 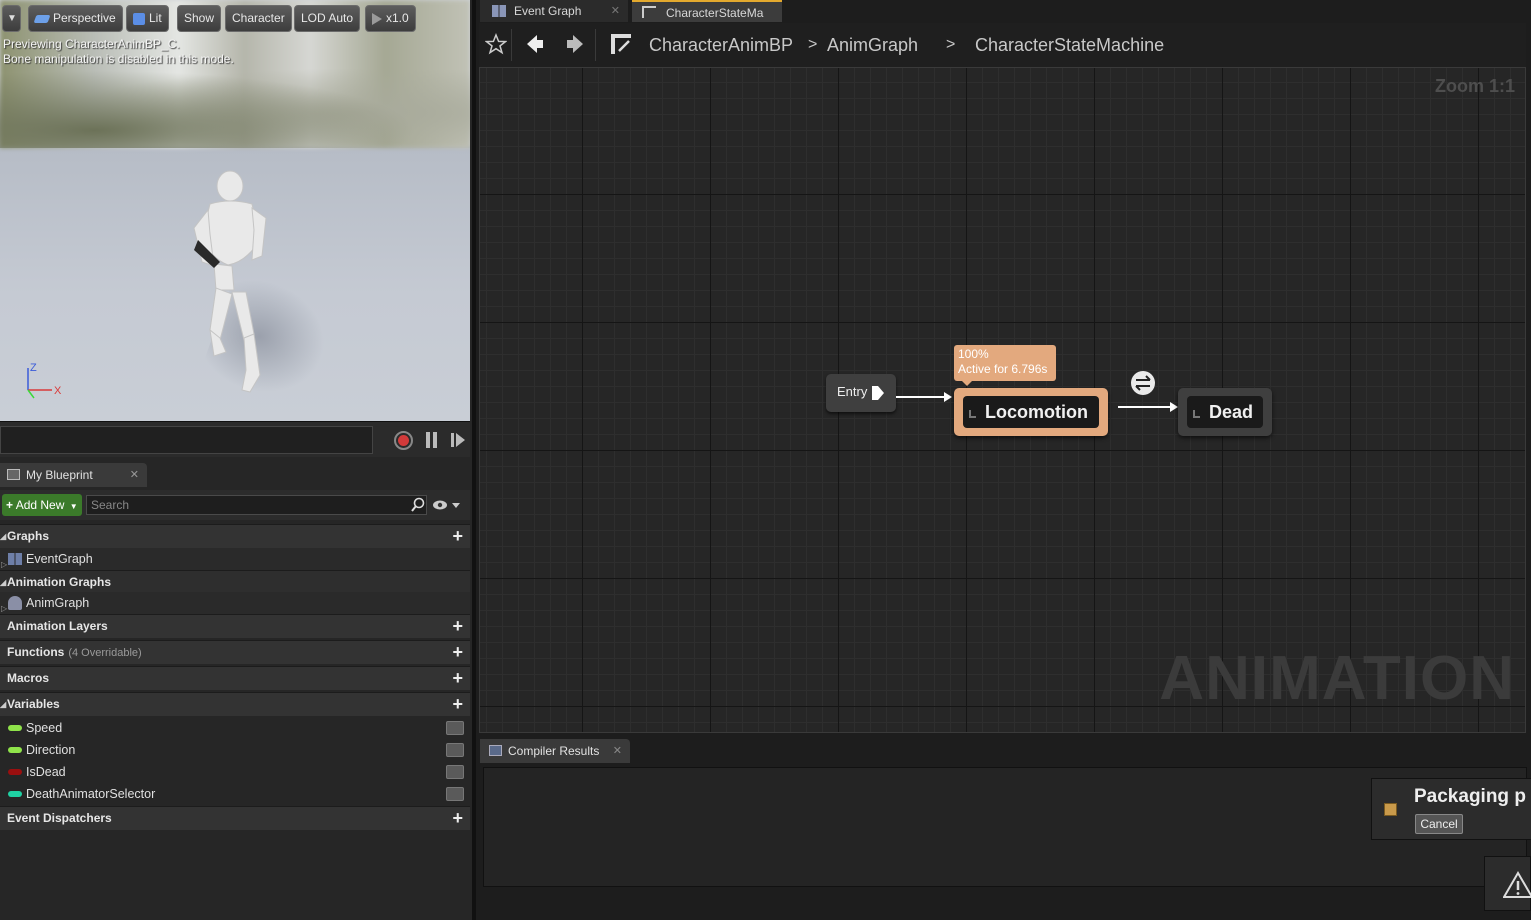 I want to click on breadcrumb-animgraph: AnimGraph, so click(x=872, y=45).